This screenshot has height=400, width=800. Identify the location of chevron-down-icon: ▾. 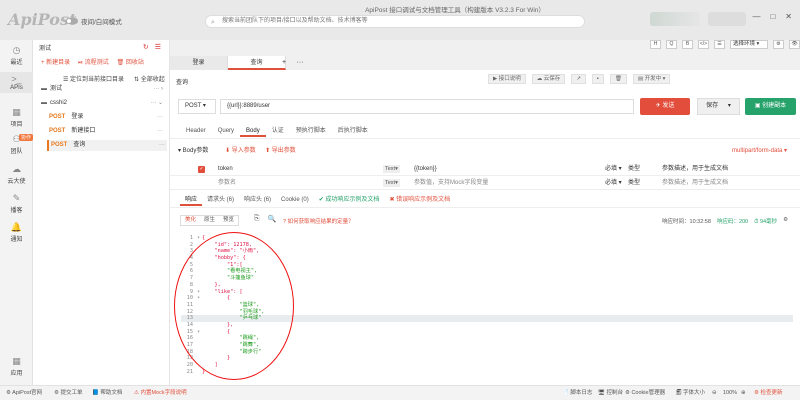
(729, 106).